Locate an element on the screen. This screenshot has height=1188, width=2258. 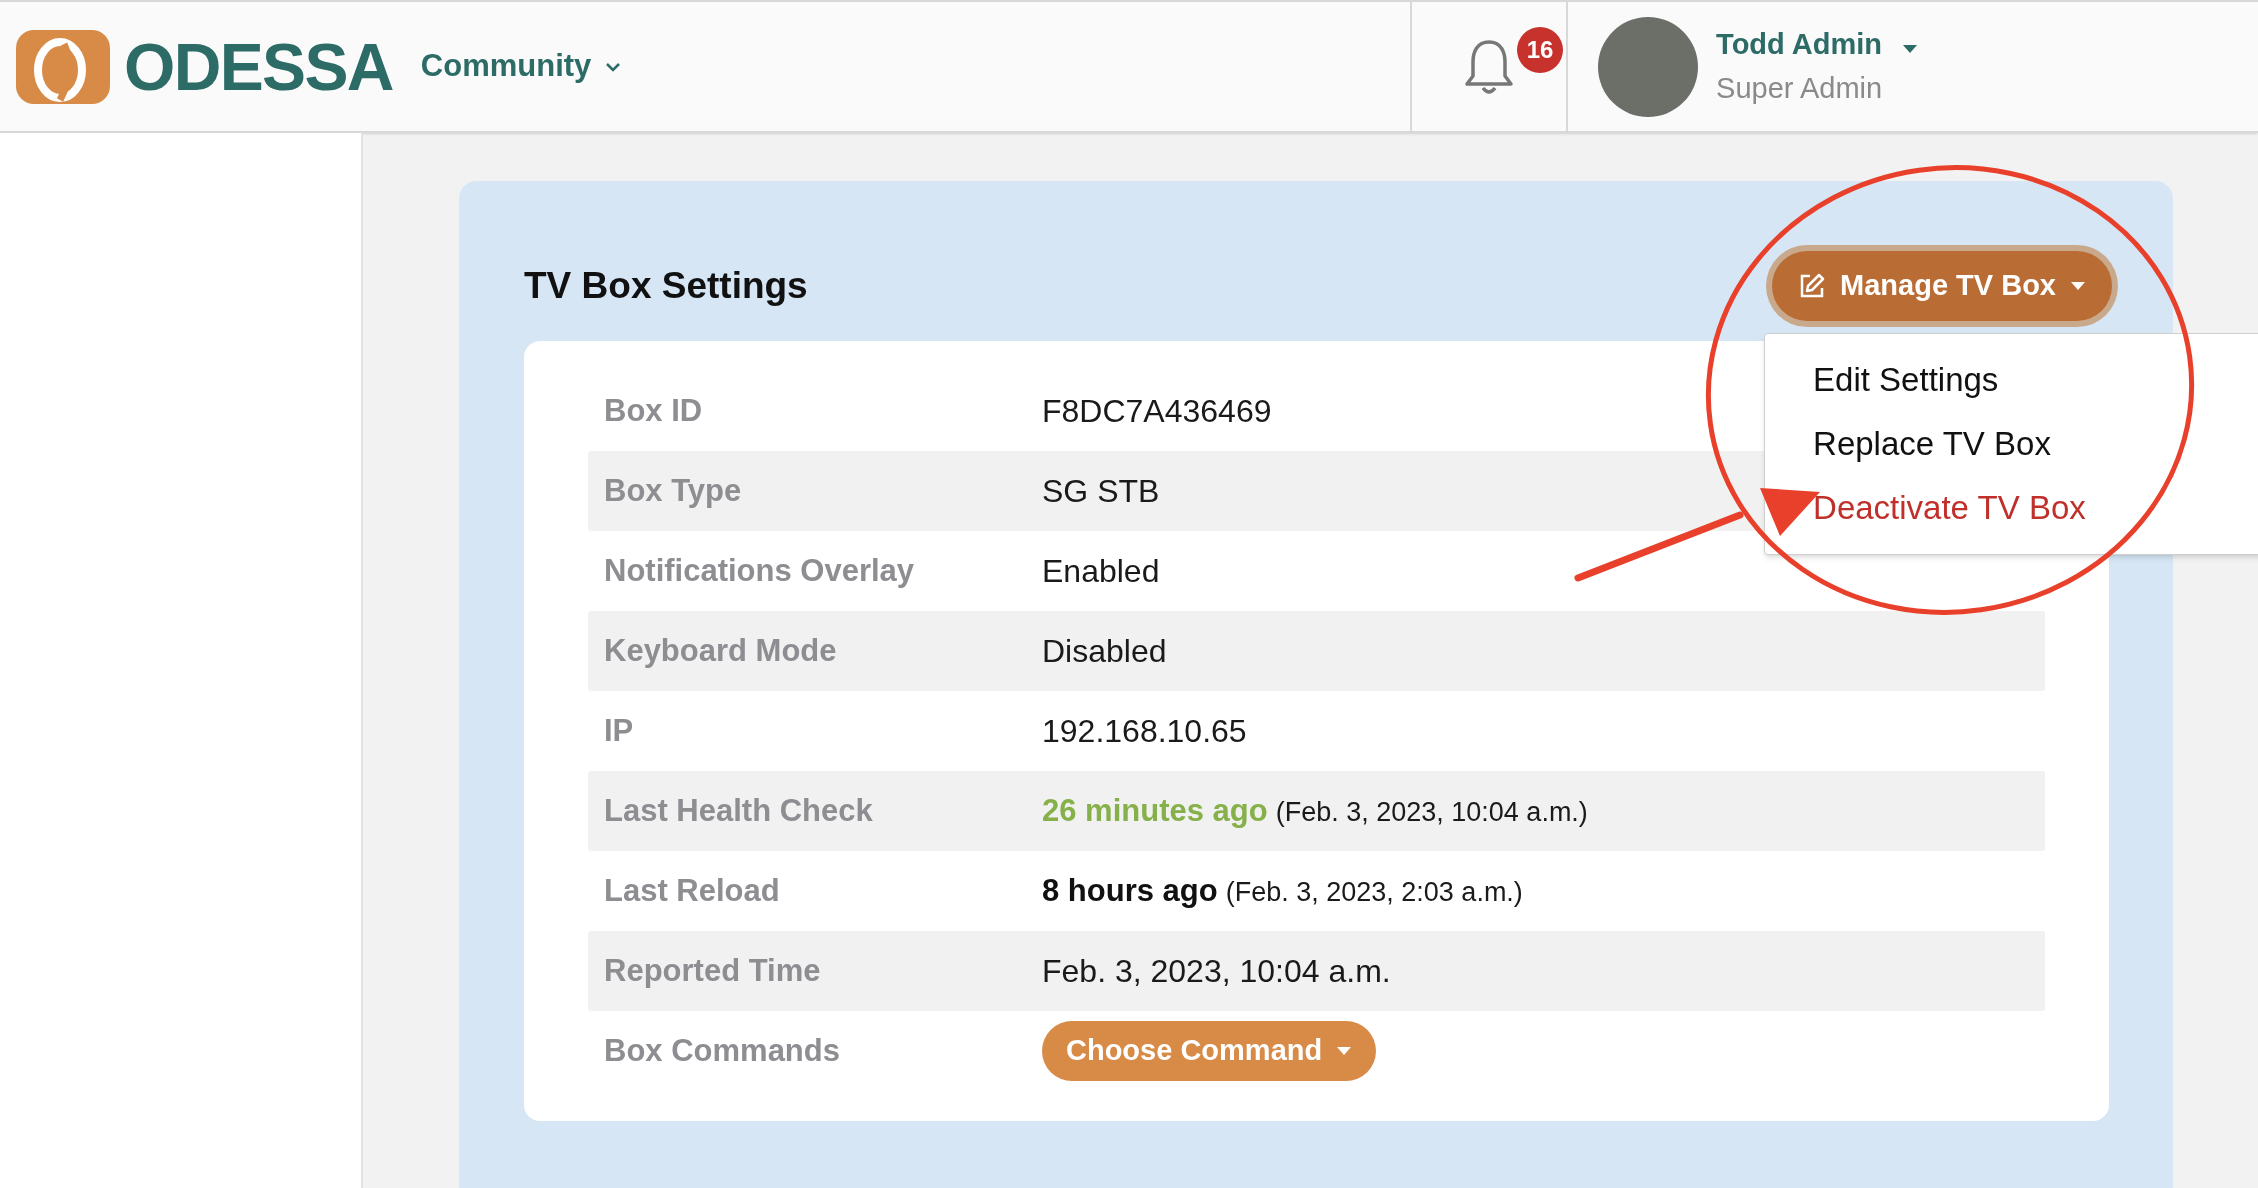
field-value: 192.168.10.65 is located at coordinates (1144, 731).